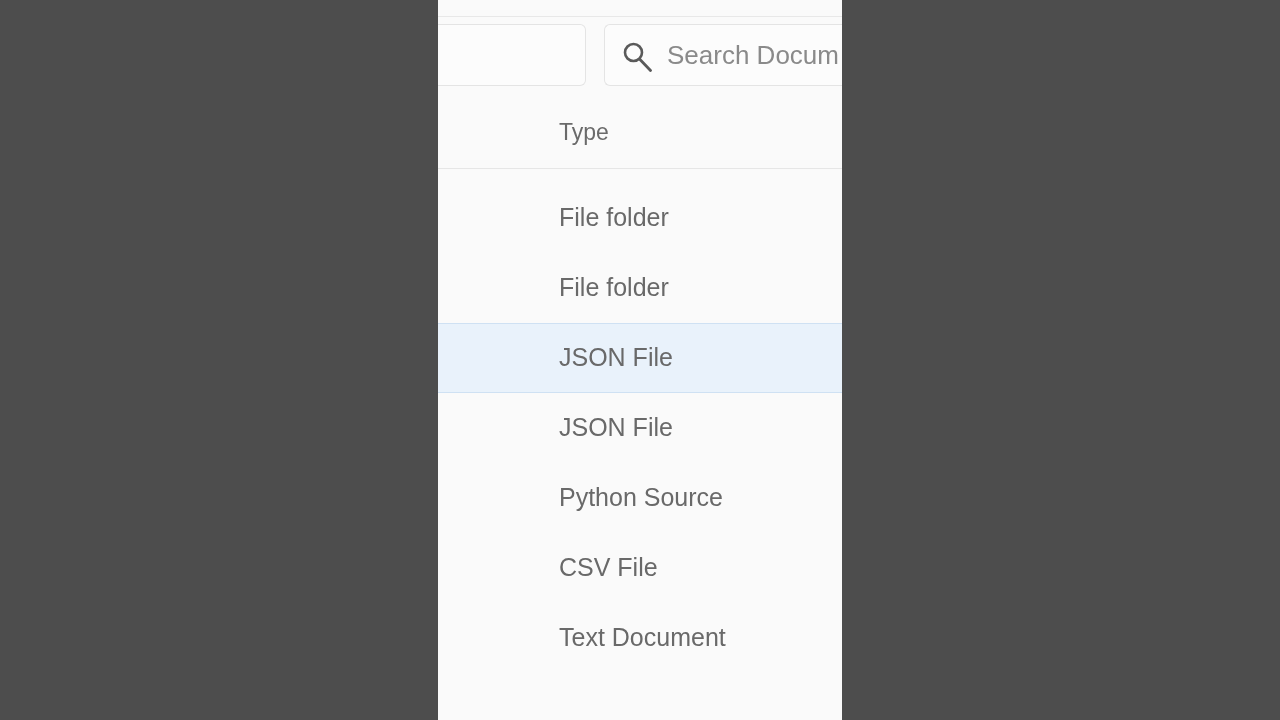  What do you see at coordinates (637, 57) in the screenshot?
I see `search-icon` at bounding box center [637, 57].